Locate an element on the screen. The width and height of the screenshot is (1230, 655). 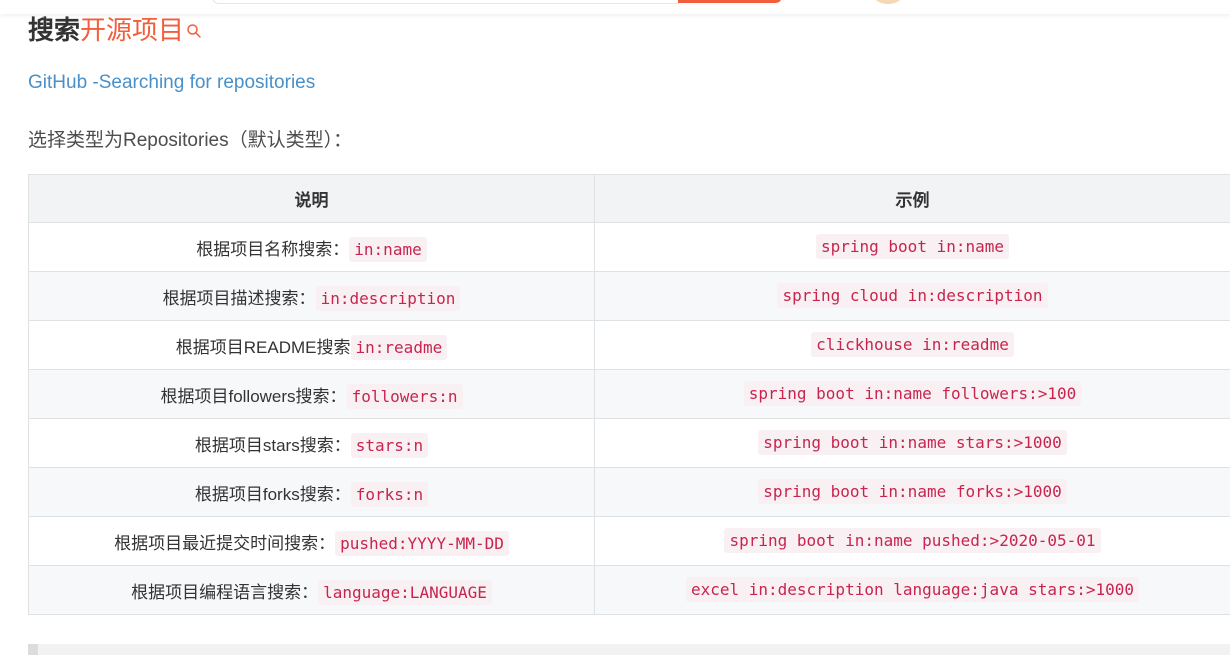
row-description-cell: 根据项目followers搜索： followers:n is located at coordinates (311, 394).